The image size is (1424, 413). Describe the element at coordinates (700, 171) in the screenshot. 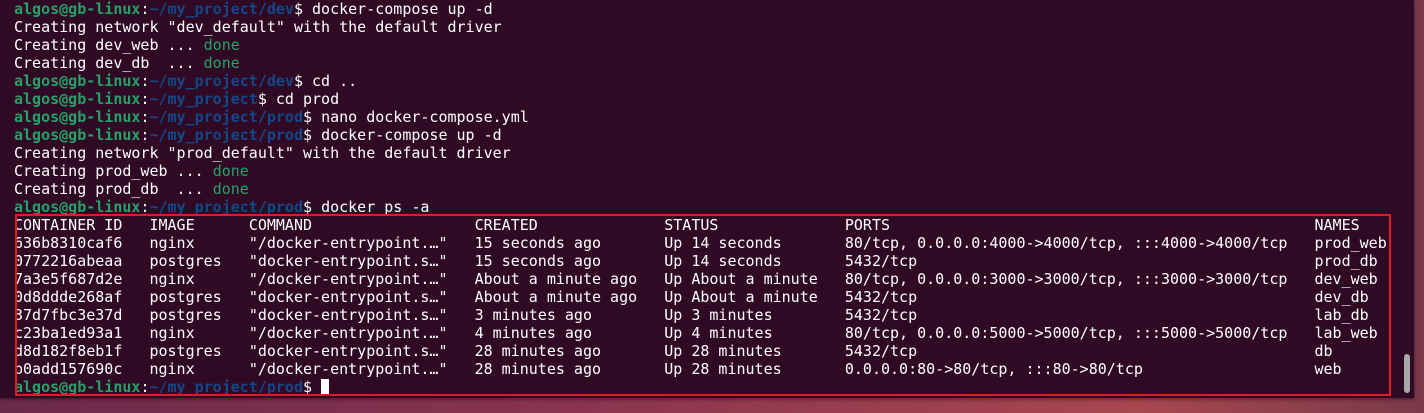

I see `output-line: Creating prod_web ... done` at that location.